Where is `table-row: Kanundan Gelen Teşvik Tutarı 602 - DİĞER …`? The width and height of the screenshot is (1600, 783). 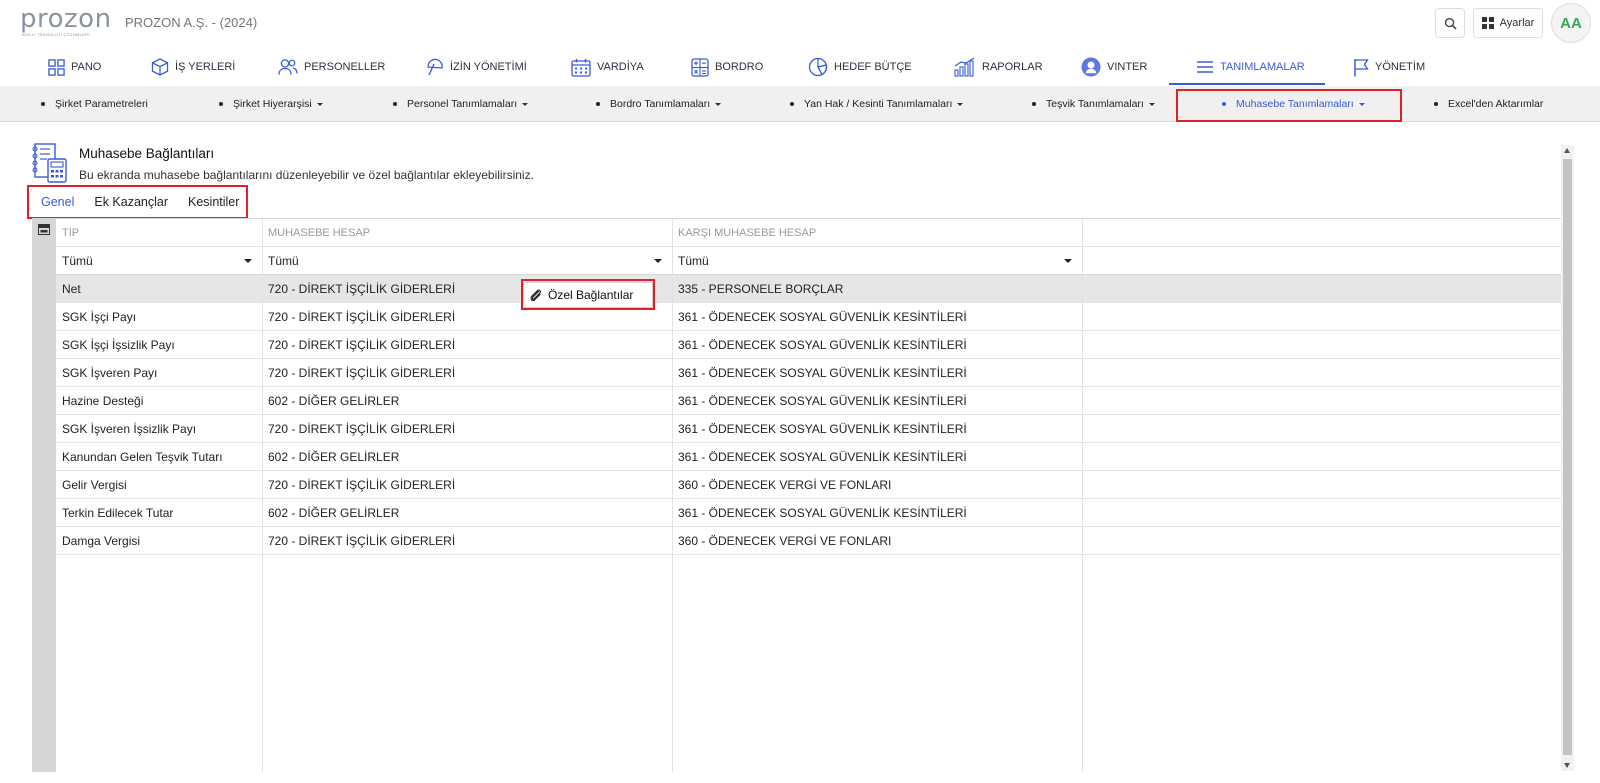
table-row: Kanundan Gelen Teşvik Tutarı 602 - DİĞER … is located at coordinates (808, 457).